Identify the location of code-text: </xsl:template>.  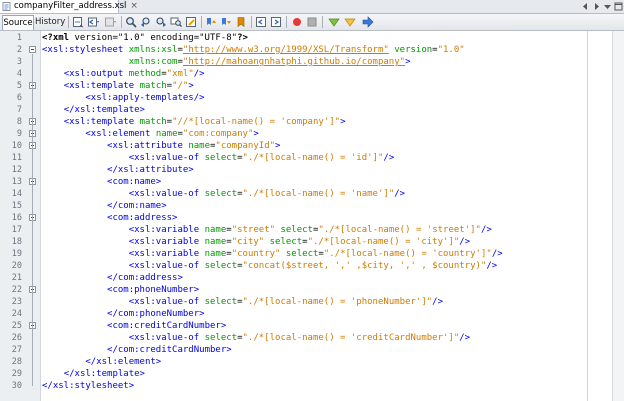
(93, 374).